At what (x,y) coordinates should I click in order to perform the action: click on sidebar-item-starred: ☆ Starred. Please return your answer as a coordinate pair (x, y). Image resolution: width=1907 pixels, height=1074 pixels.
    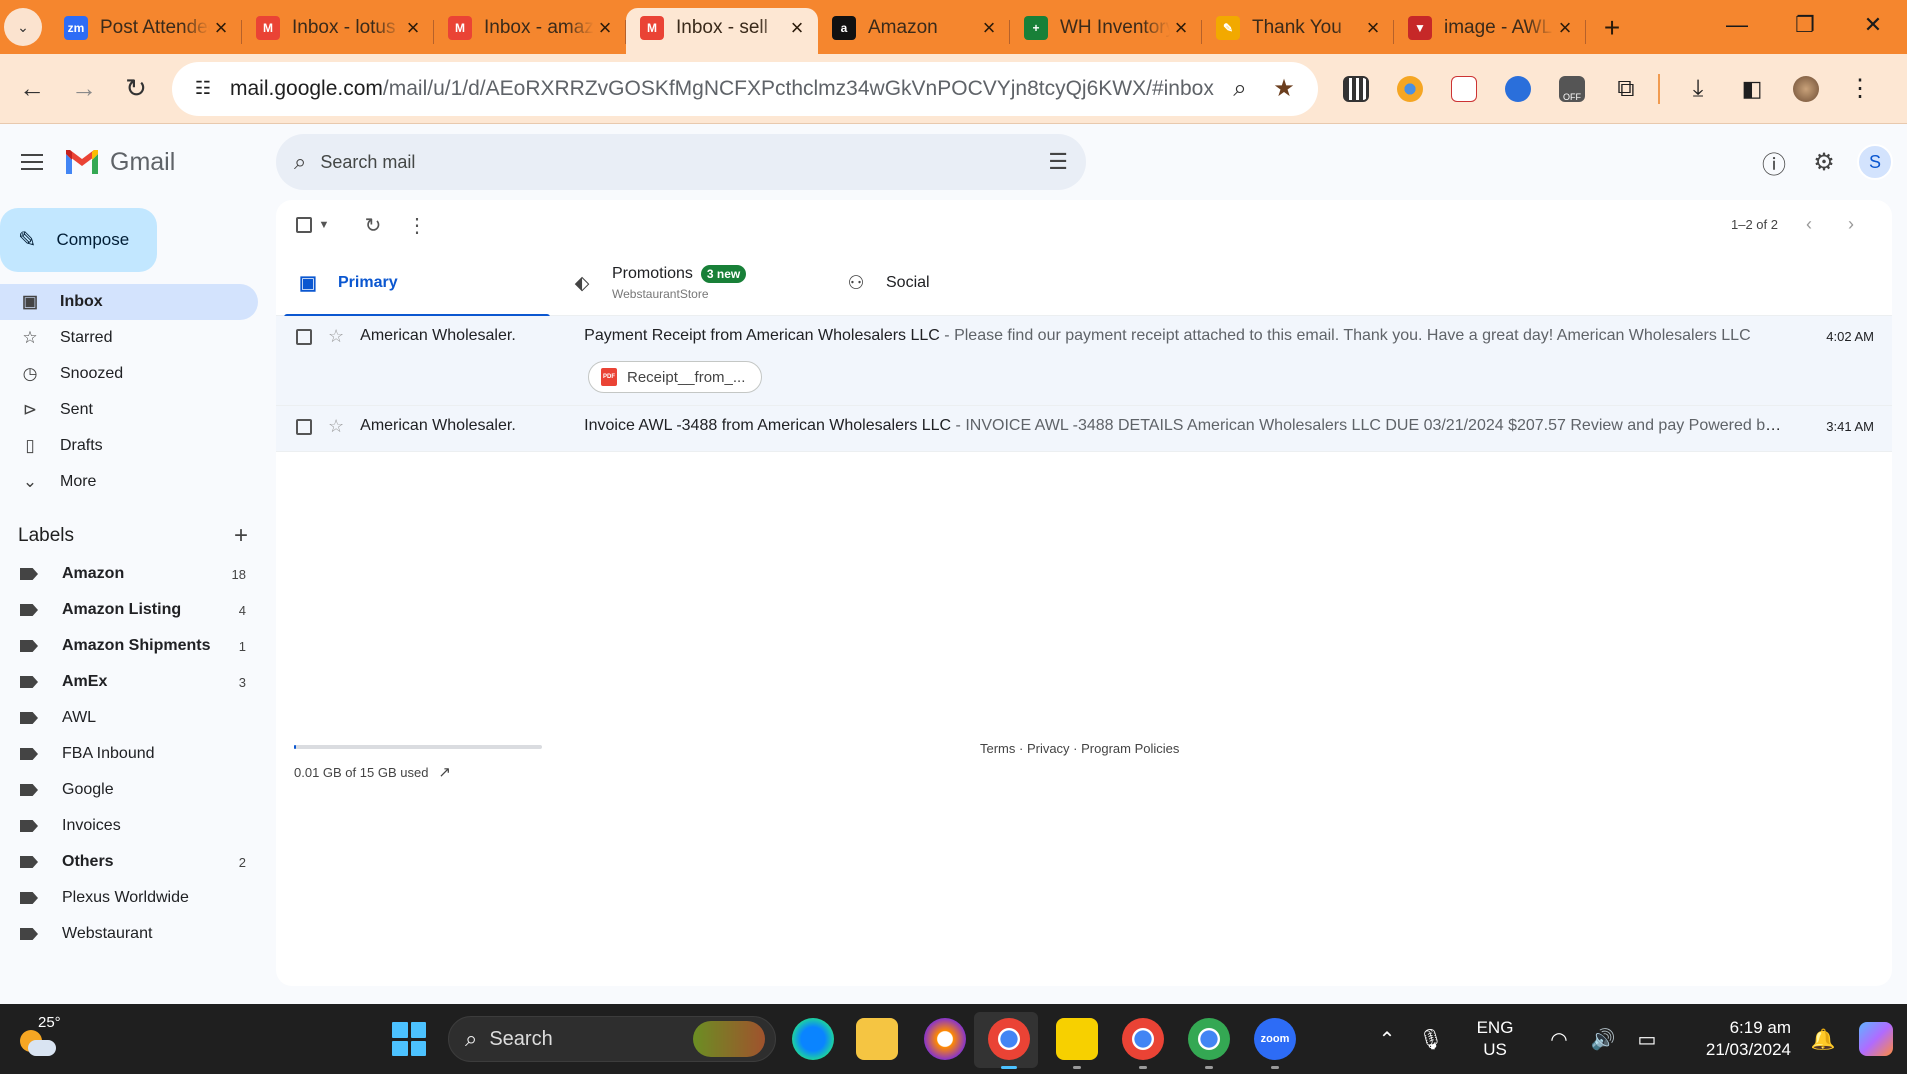
    Looking at the image, I should click on (129, 338).